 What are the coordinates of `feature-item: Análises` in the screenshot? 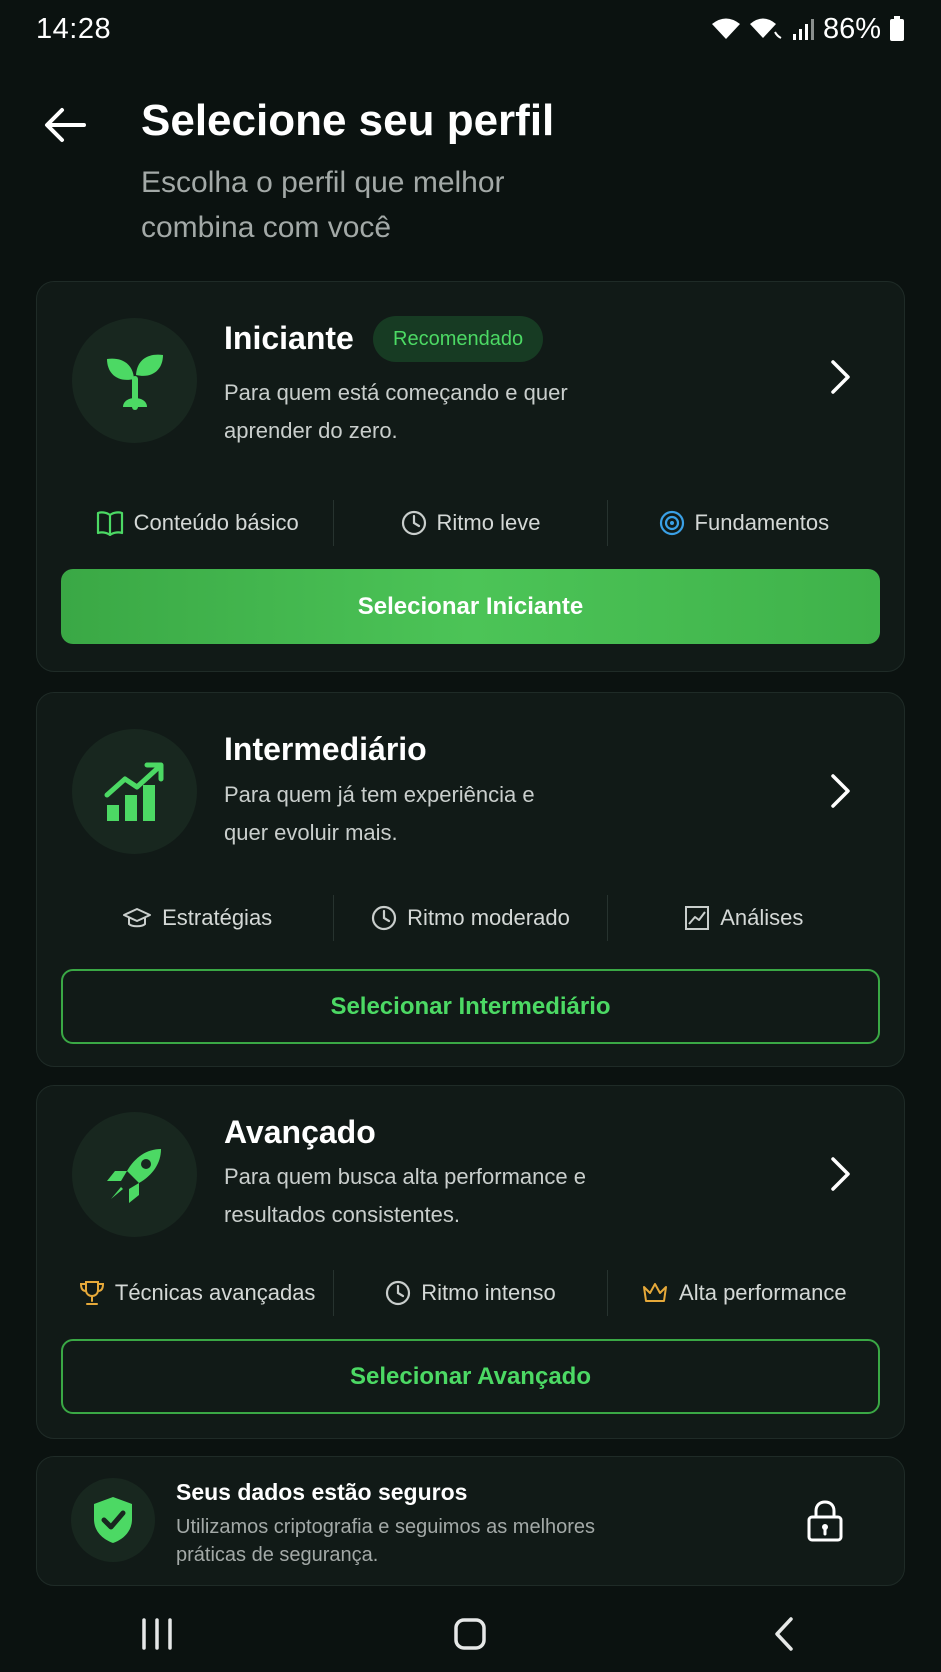 It's located at (743, 918).